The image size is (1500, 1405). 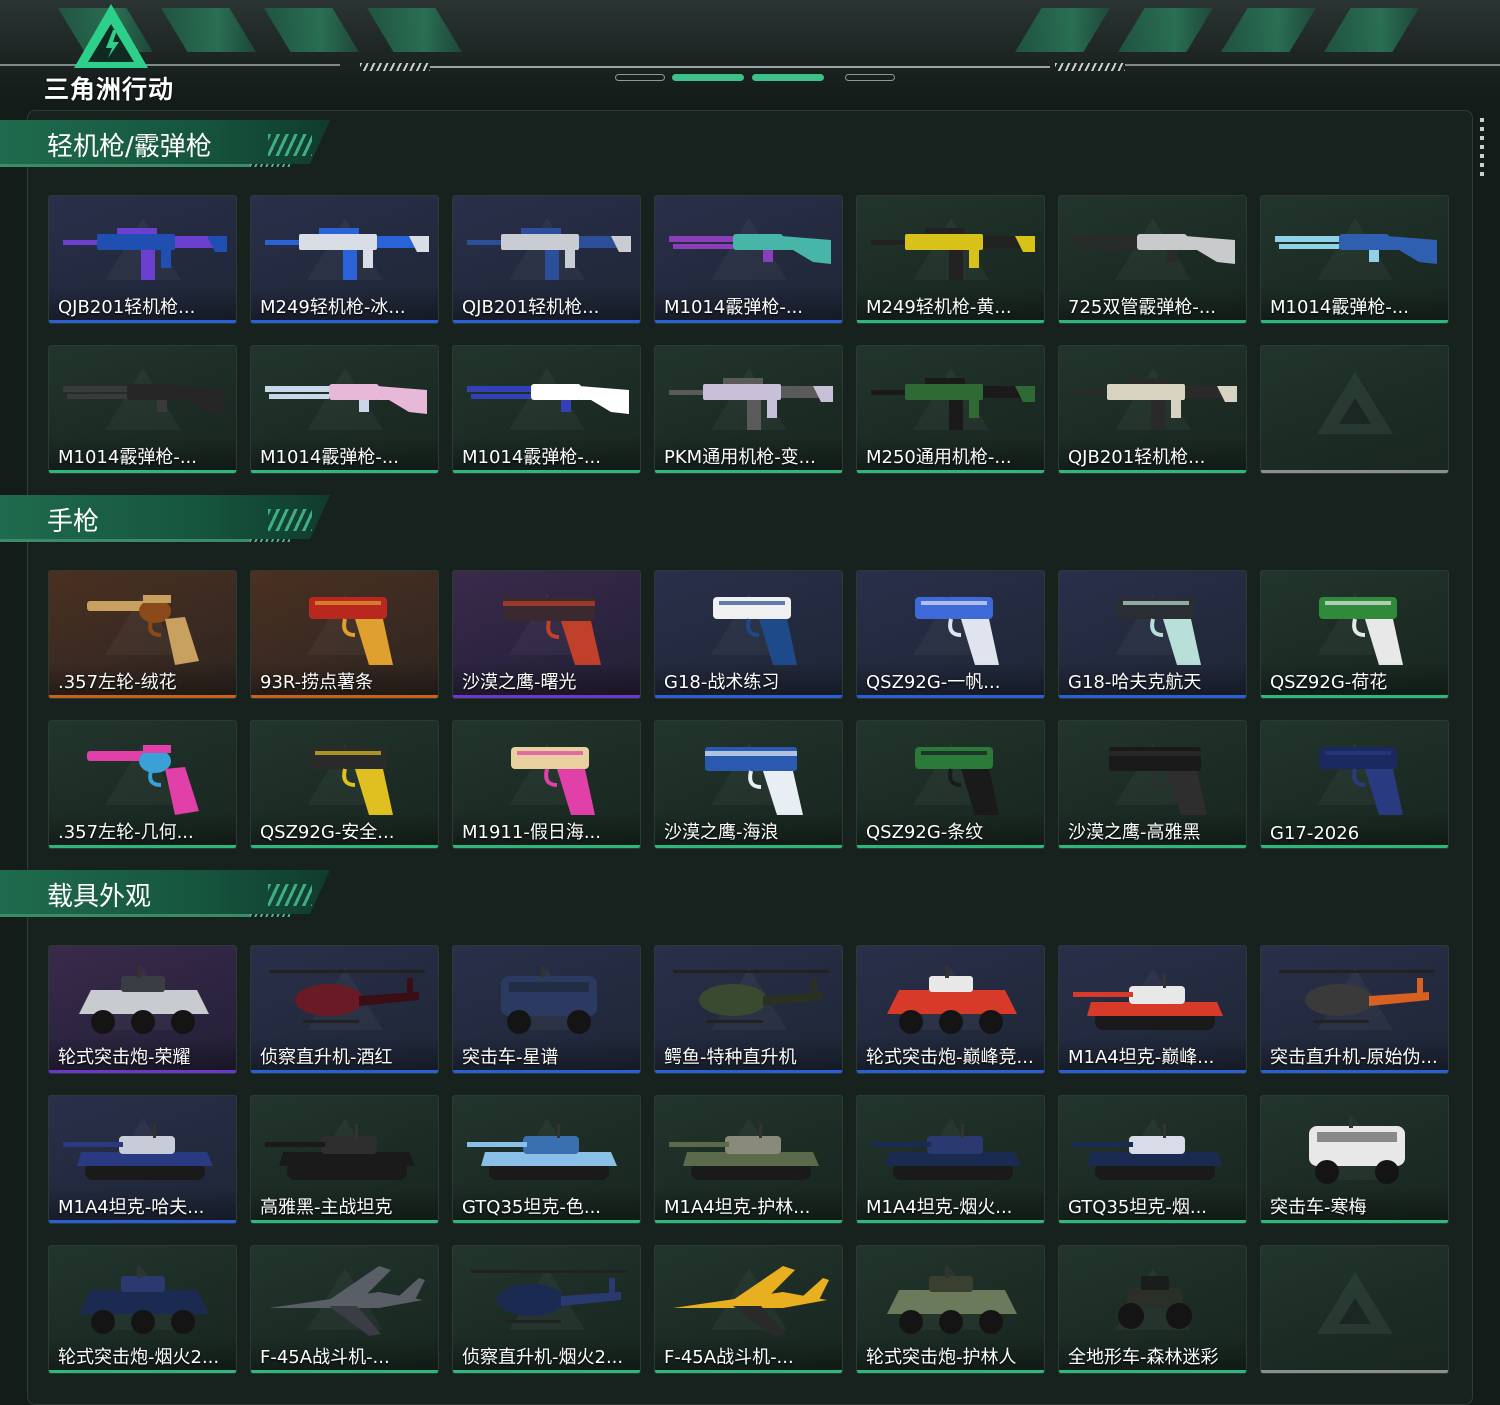 I want to click on item-name: 沙漠之鹰-海浪, so click(x=721, y=832).